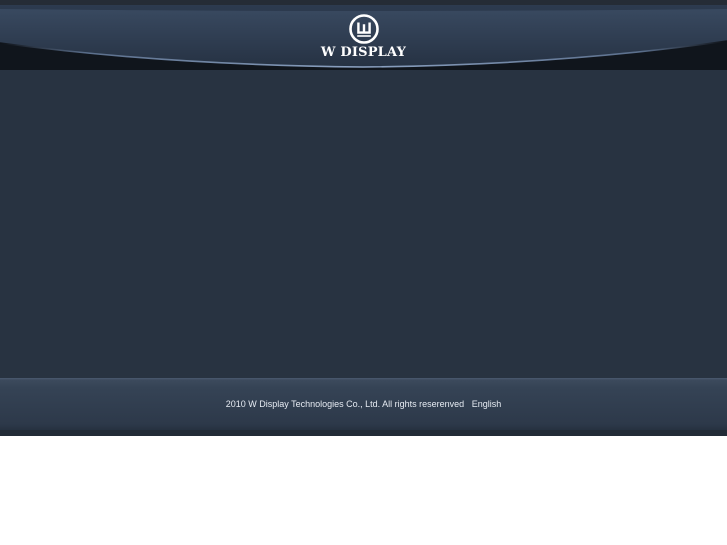 The image size is (727, 545). What do you see at coordinates (363, 433) in the screenshot?
I see `footer-bottom-strip` at bounding box center [363, 433].